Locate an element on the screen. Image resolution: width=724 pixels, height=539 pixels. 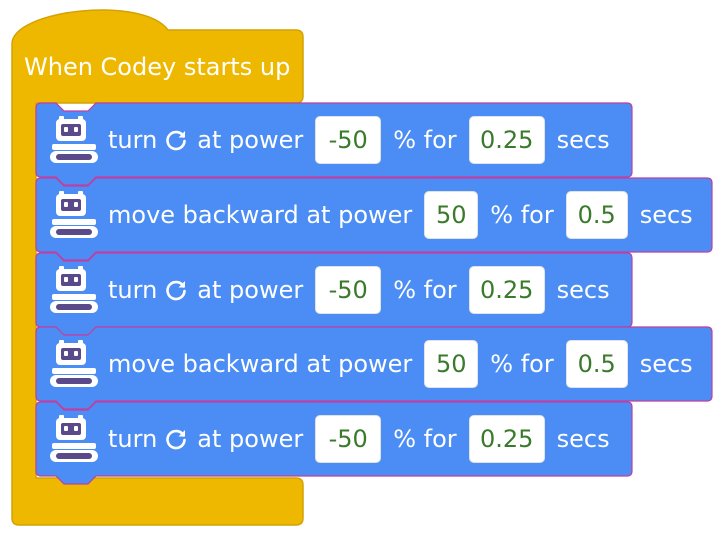
hat-block-label: When Codey starts up is located at coordinates (157, 67).